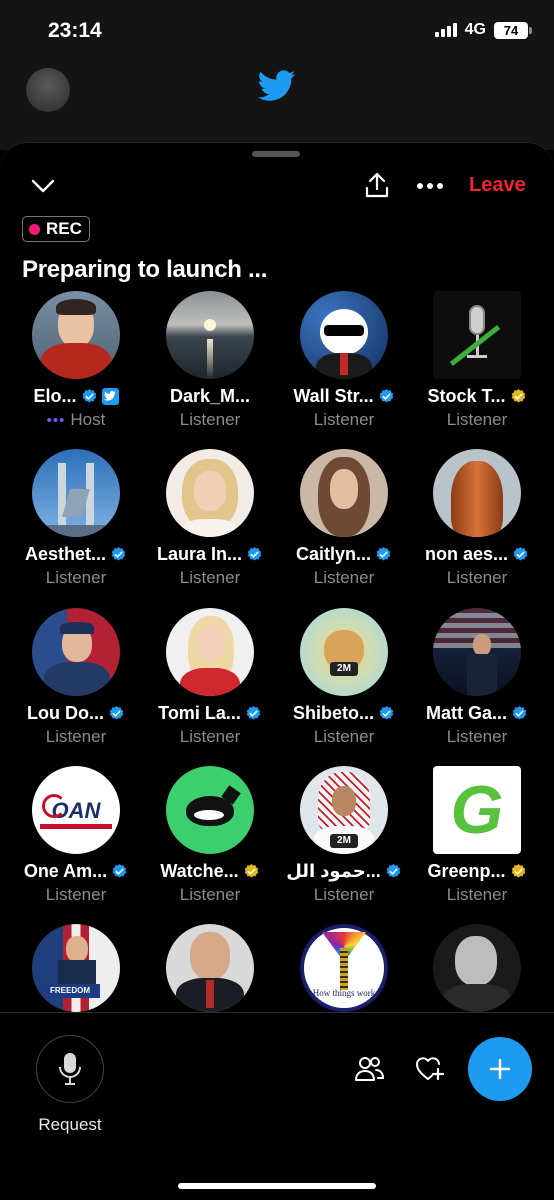  I want to click on participant-tile: Elo... ••• Host, so click(76, 360).